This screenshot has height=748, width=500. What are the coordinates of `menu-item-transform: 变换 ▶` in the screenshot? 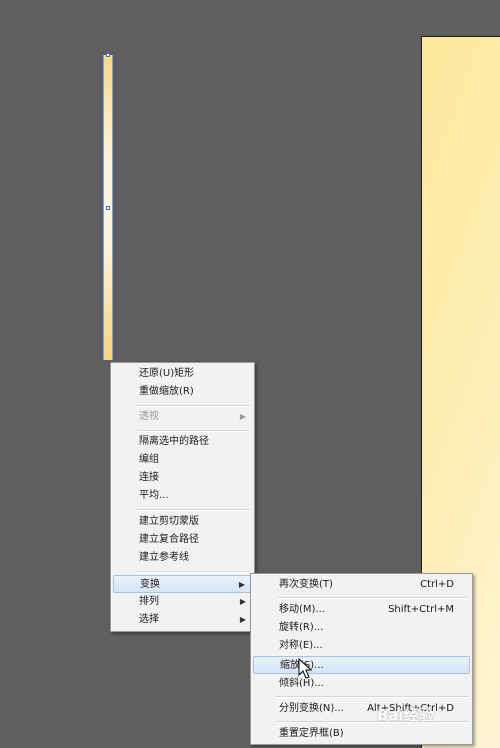 It's located at (182, 584).